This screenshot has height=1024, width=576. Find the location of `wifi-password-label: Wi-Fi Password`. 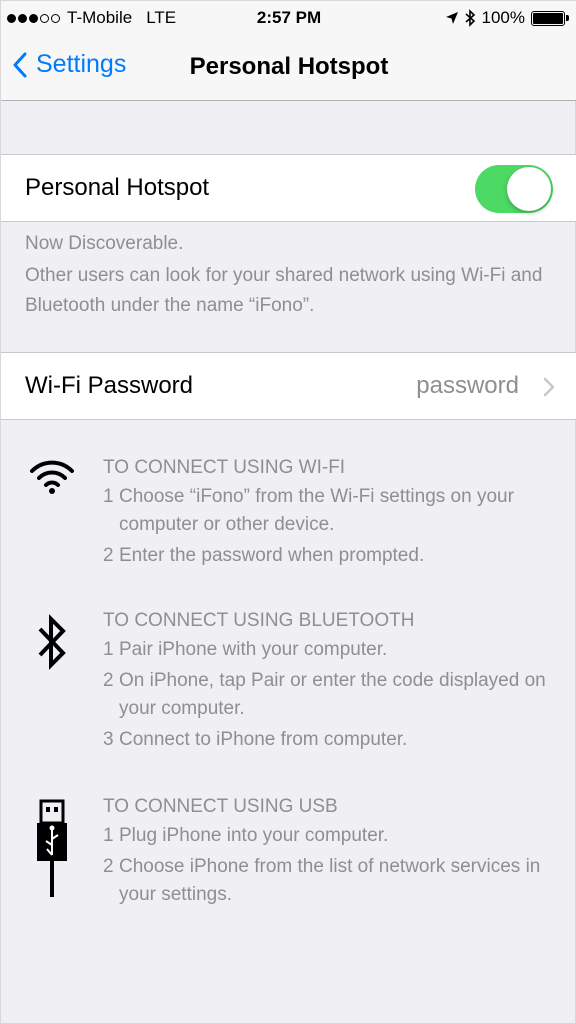

wifi-password-label: Wi-Fi Password is located at coordinates (109, 385).